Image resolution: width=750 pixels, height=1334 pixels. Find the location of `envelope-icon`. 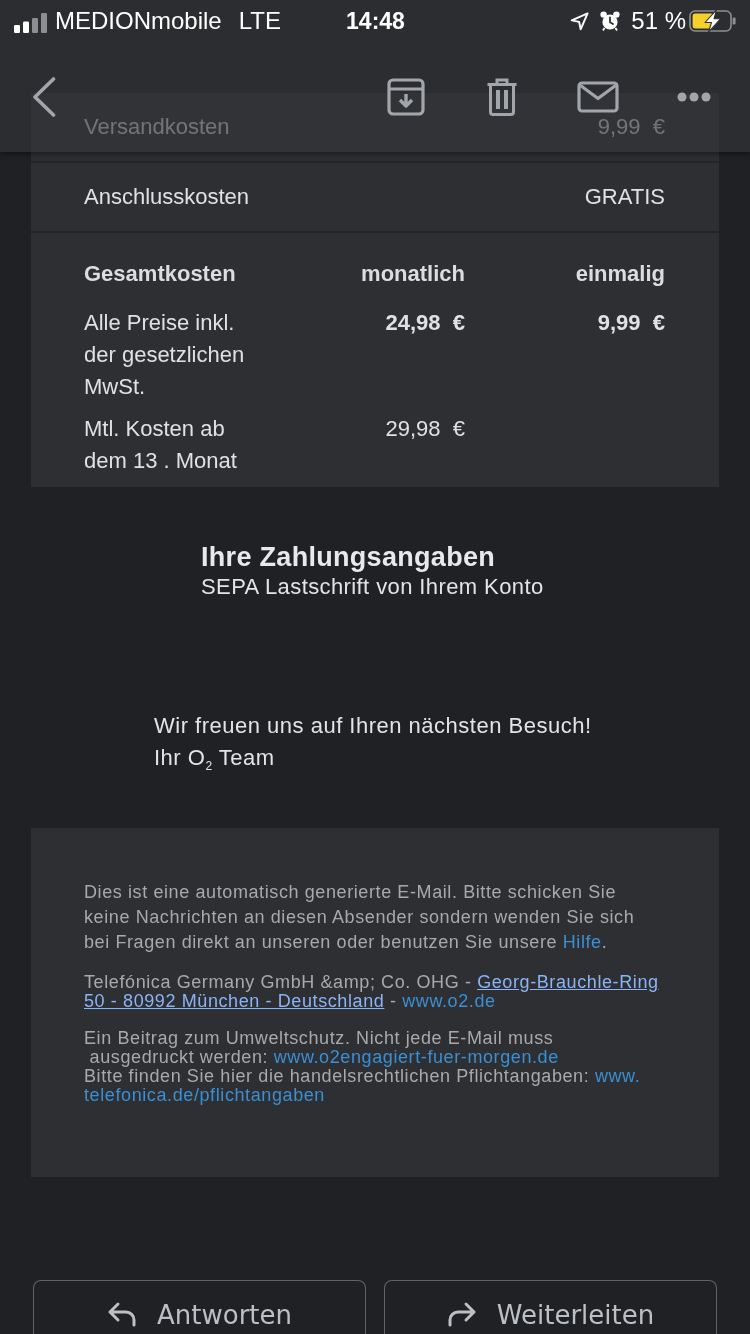

envelope-icon is located at coordinates (598, 97).